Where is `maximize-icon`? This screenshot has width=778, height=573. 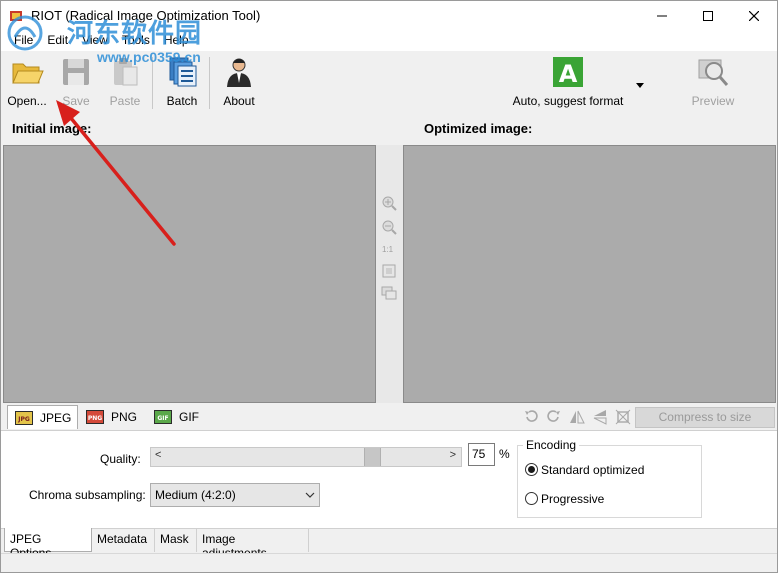 maximize-icon is located at coordinates (708, 16).